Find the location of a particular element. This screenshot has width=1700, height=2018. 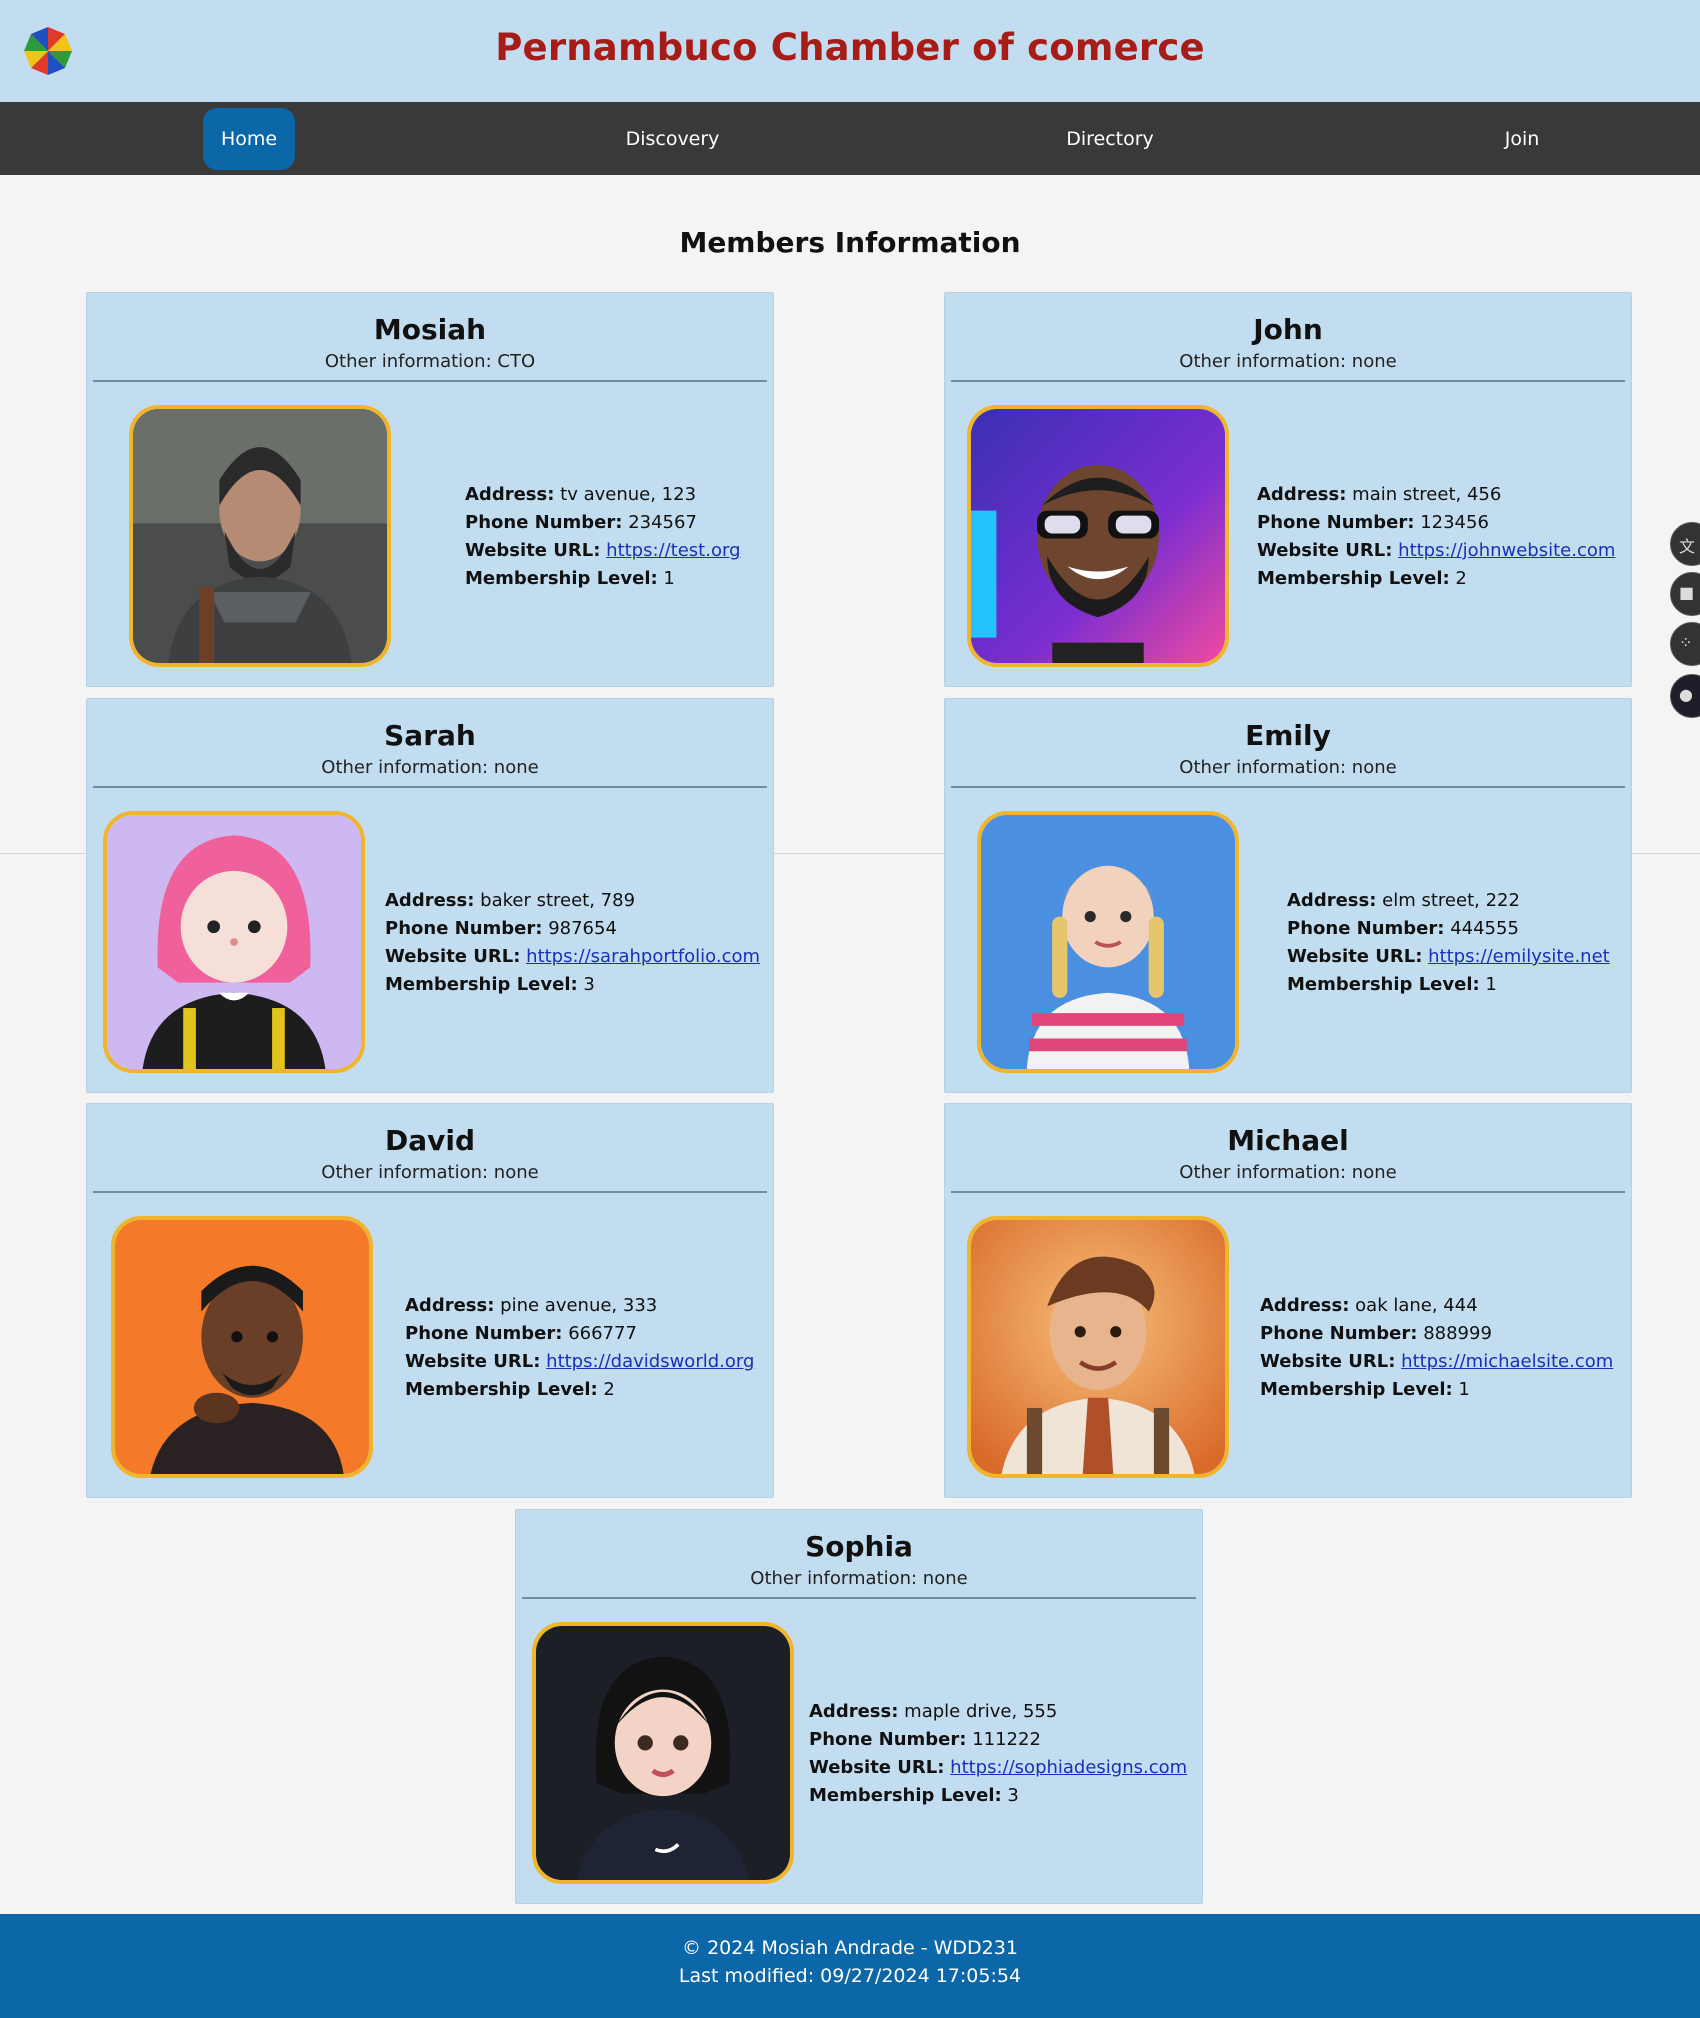

member-other-info: Other information: CTO is located at coordinates (430, 361).